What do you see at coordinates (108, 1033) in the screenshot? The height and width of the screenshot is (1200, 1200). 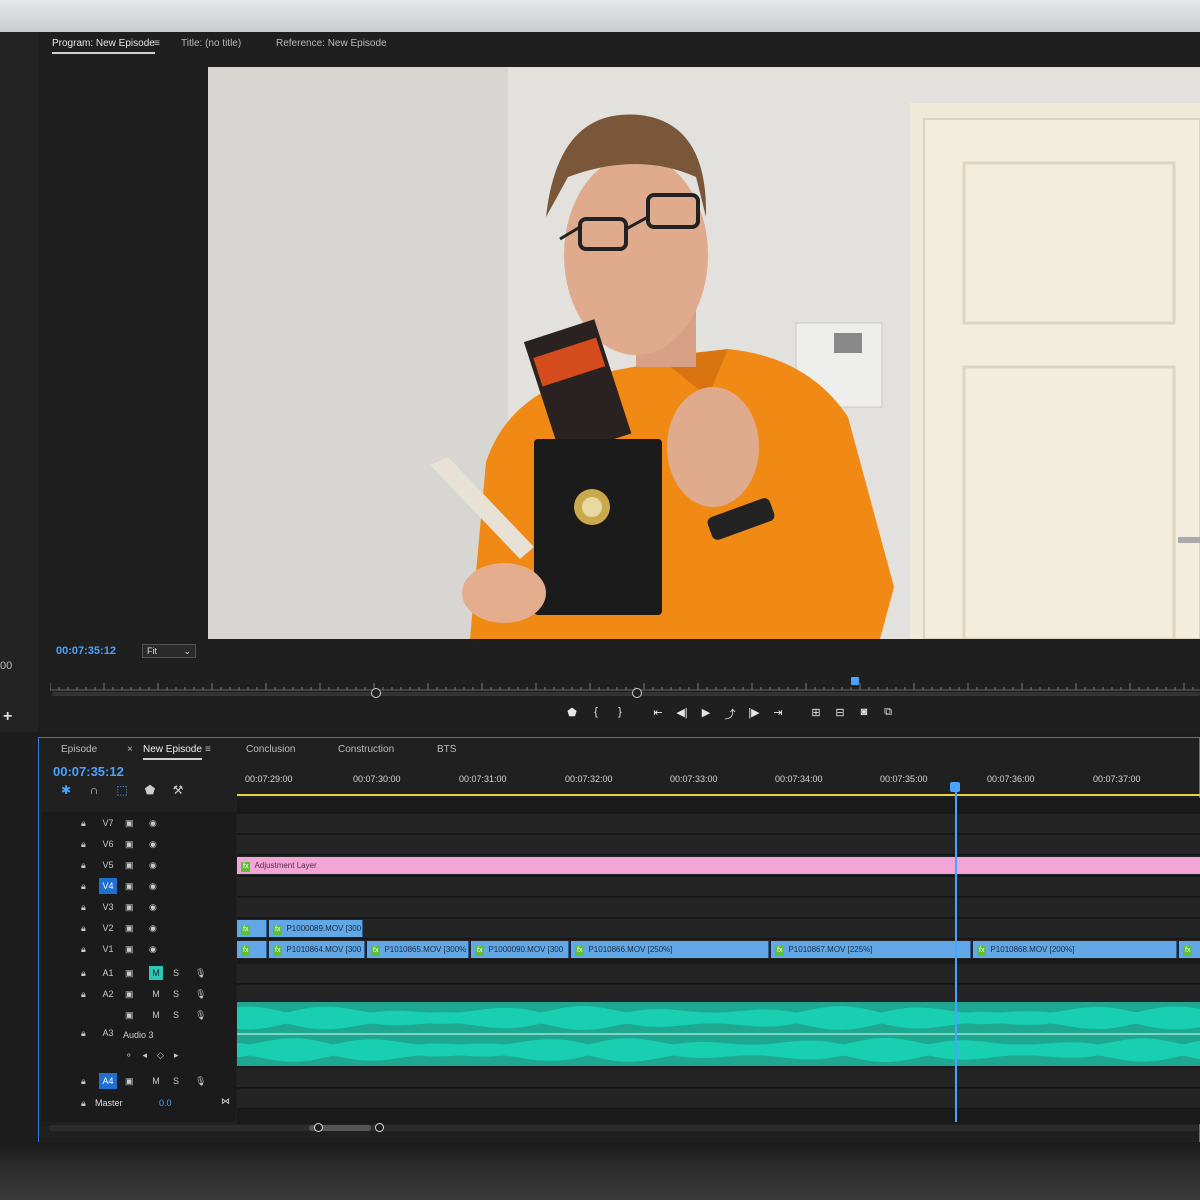 I see `track-label: A3` at bounding box center [108, 1033].